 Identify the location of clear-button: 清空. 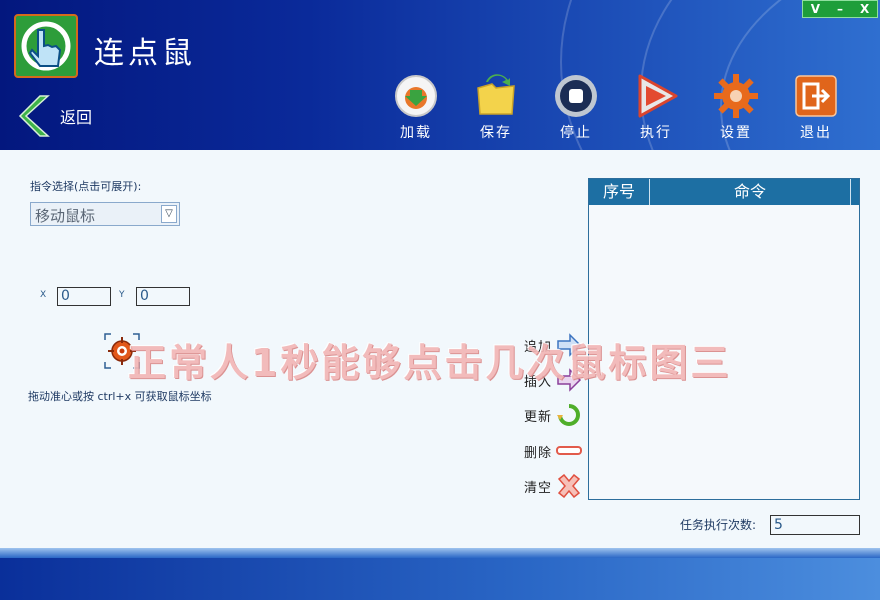
(553, 486).